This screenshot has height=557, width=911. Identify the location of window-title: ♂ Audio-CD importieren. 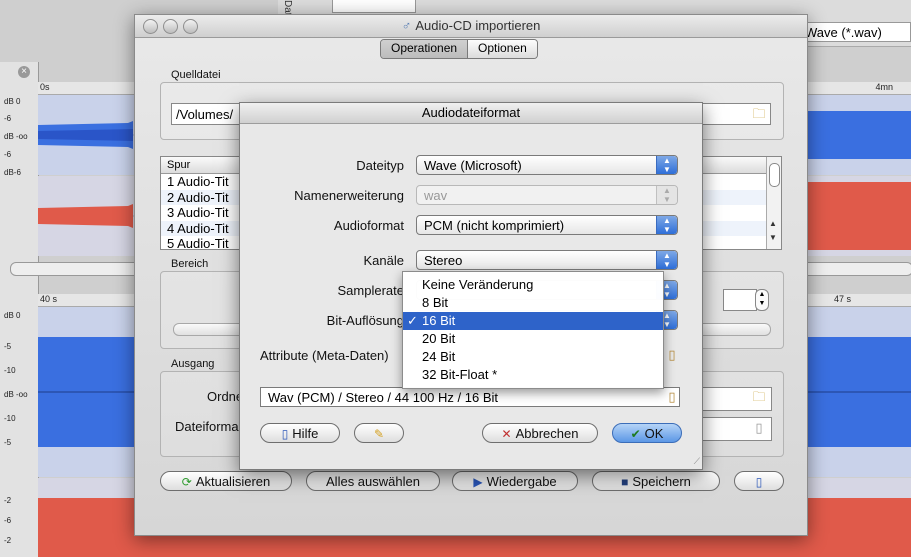
(471, 25).